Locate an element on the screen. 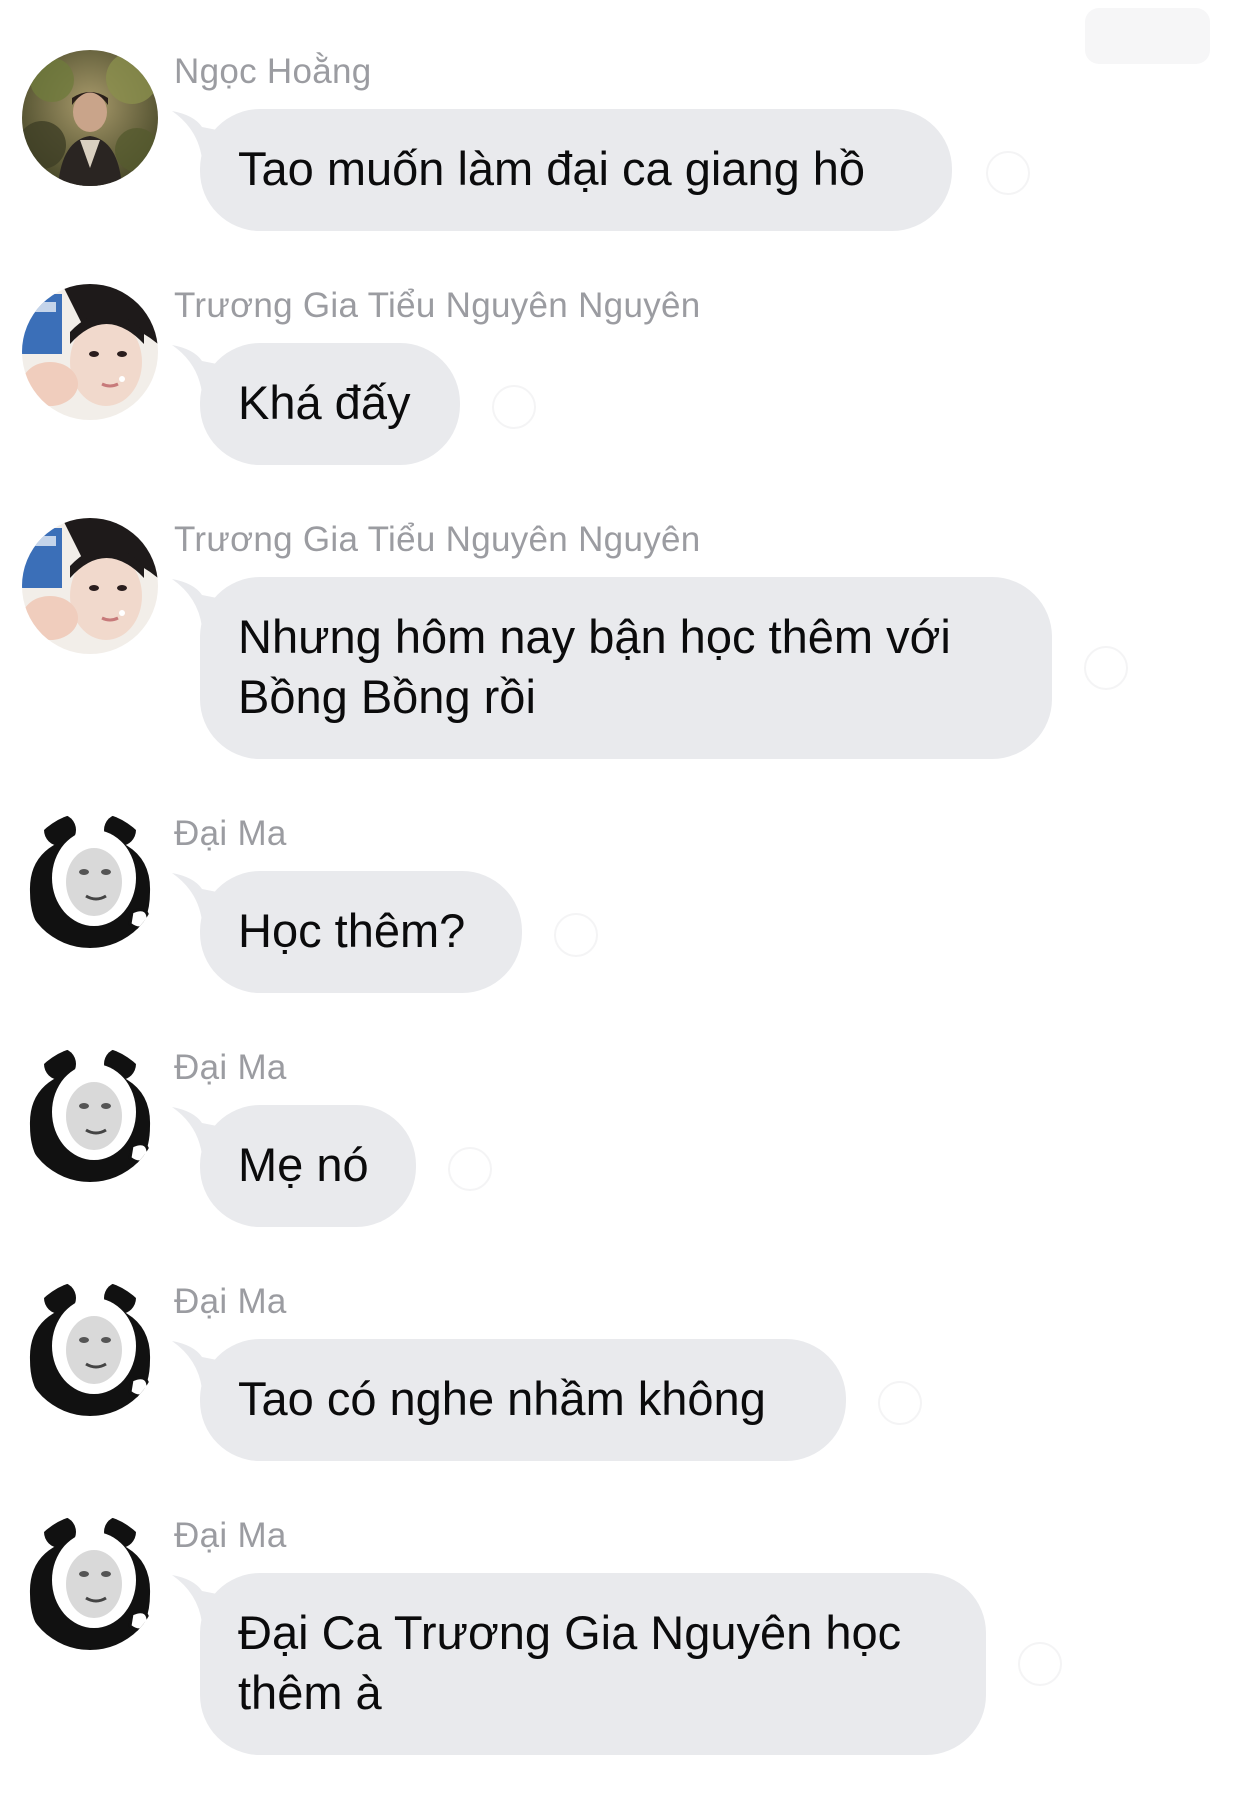 This screenshot has width=1242, height=1812. person-photo-avatar is located at coordinates (90, 118).